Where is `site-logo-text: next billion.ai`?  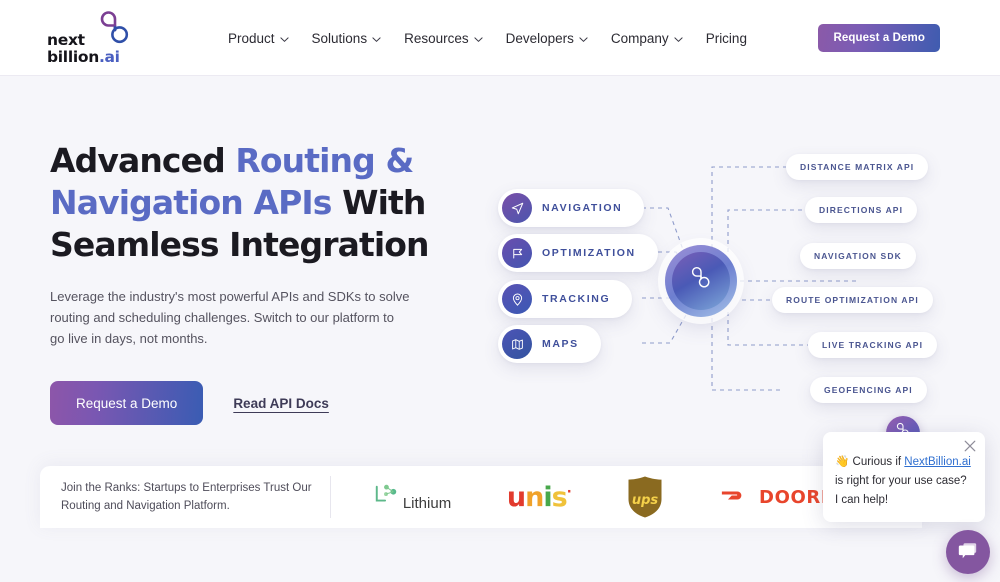
site-logo-text: next billion.ai is located at coordinates (83, 49).